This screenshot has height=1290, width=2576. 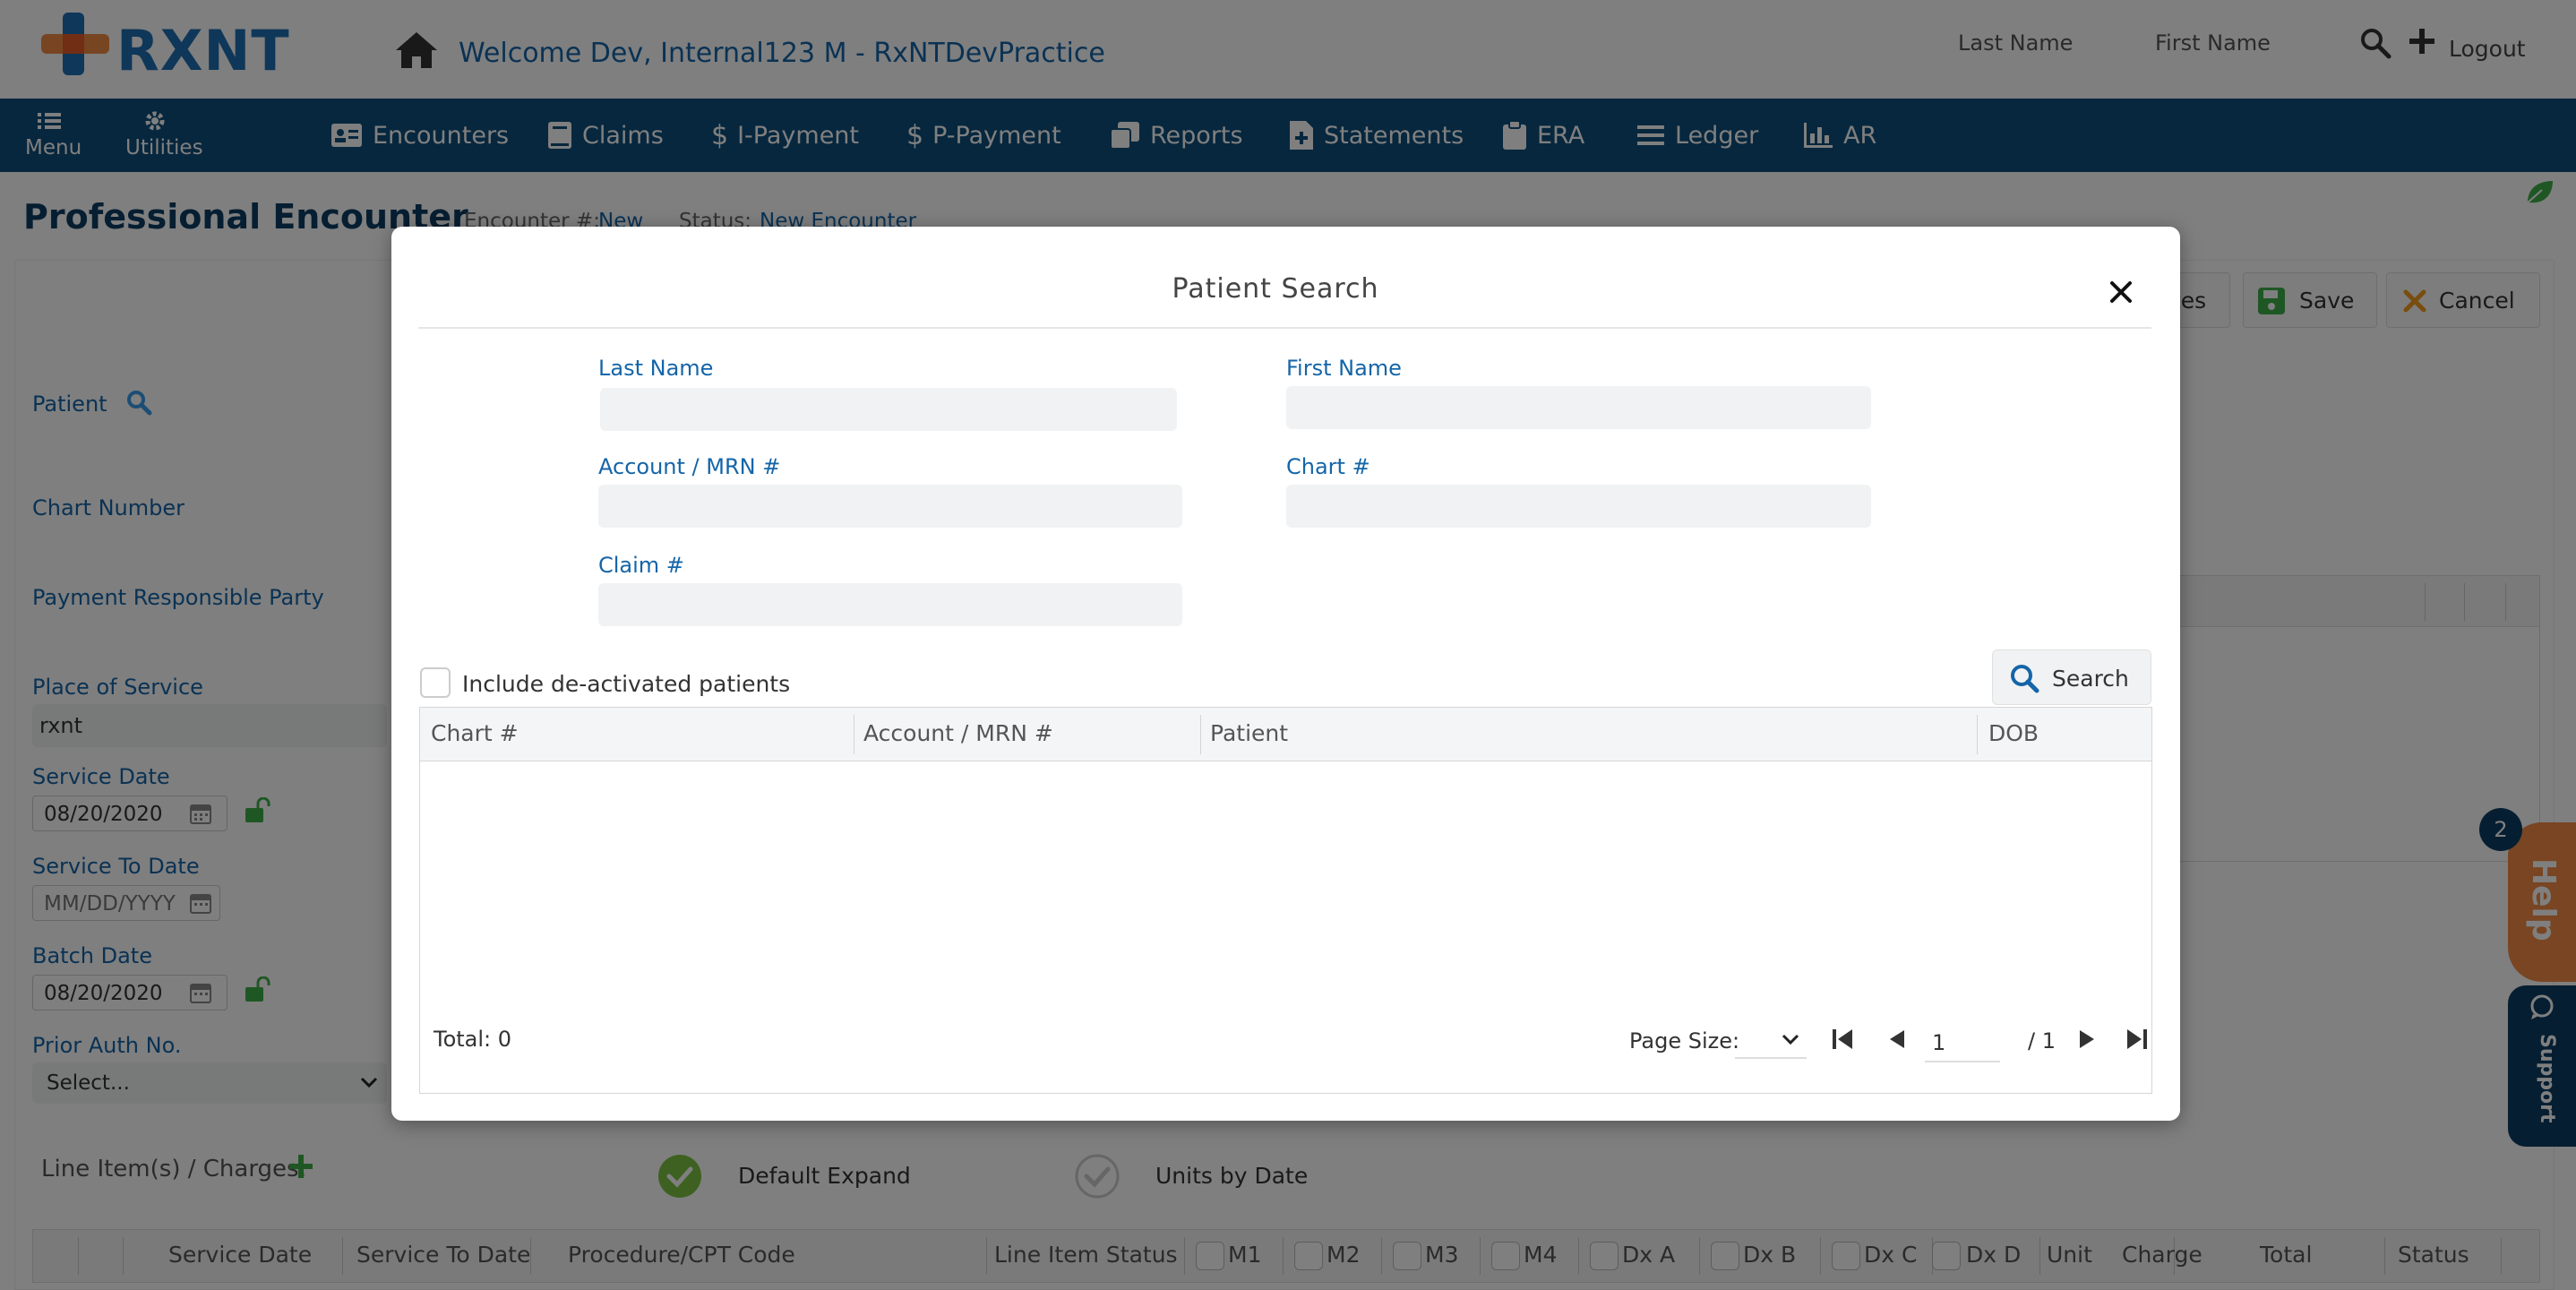 I want to click on chart-input, so click(x=1578, y=507).